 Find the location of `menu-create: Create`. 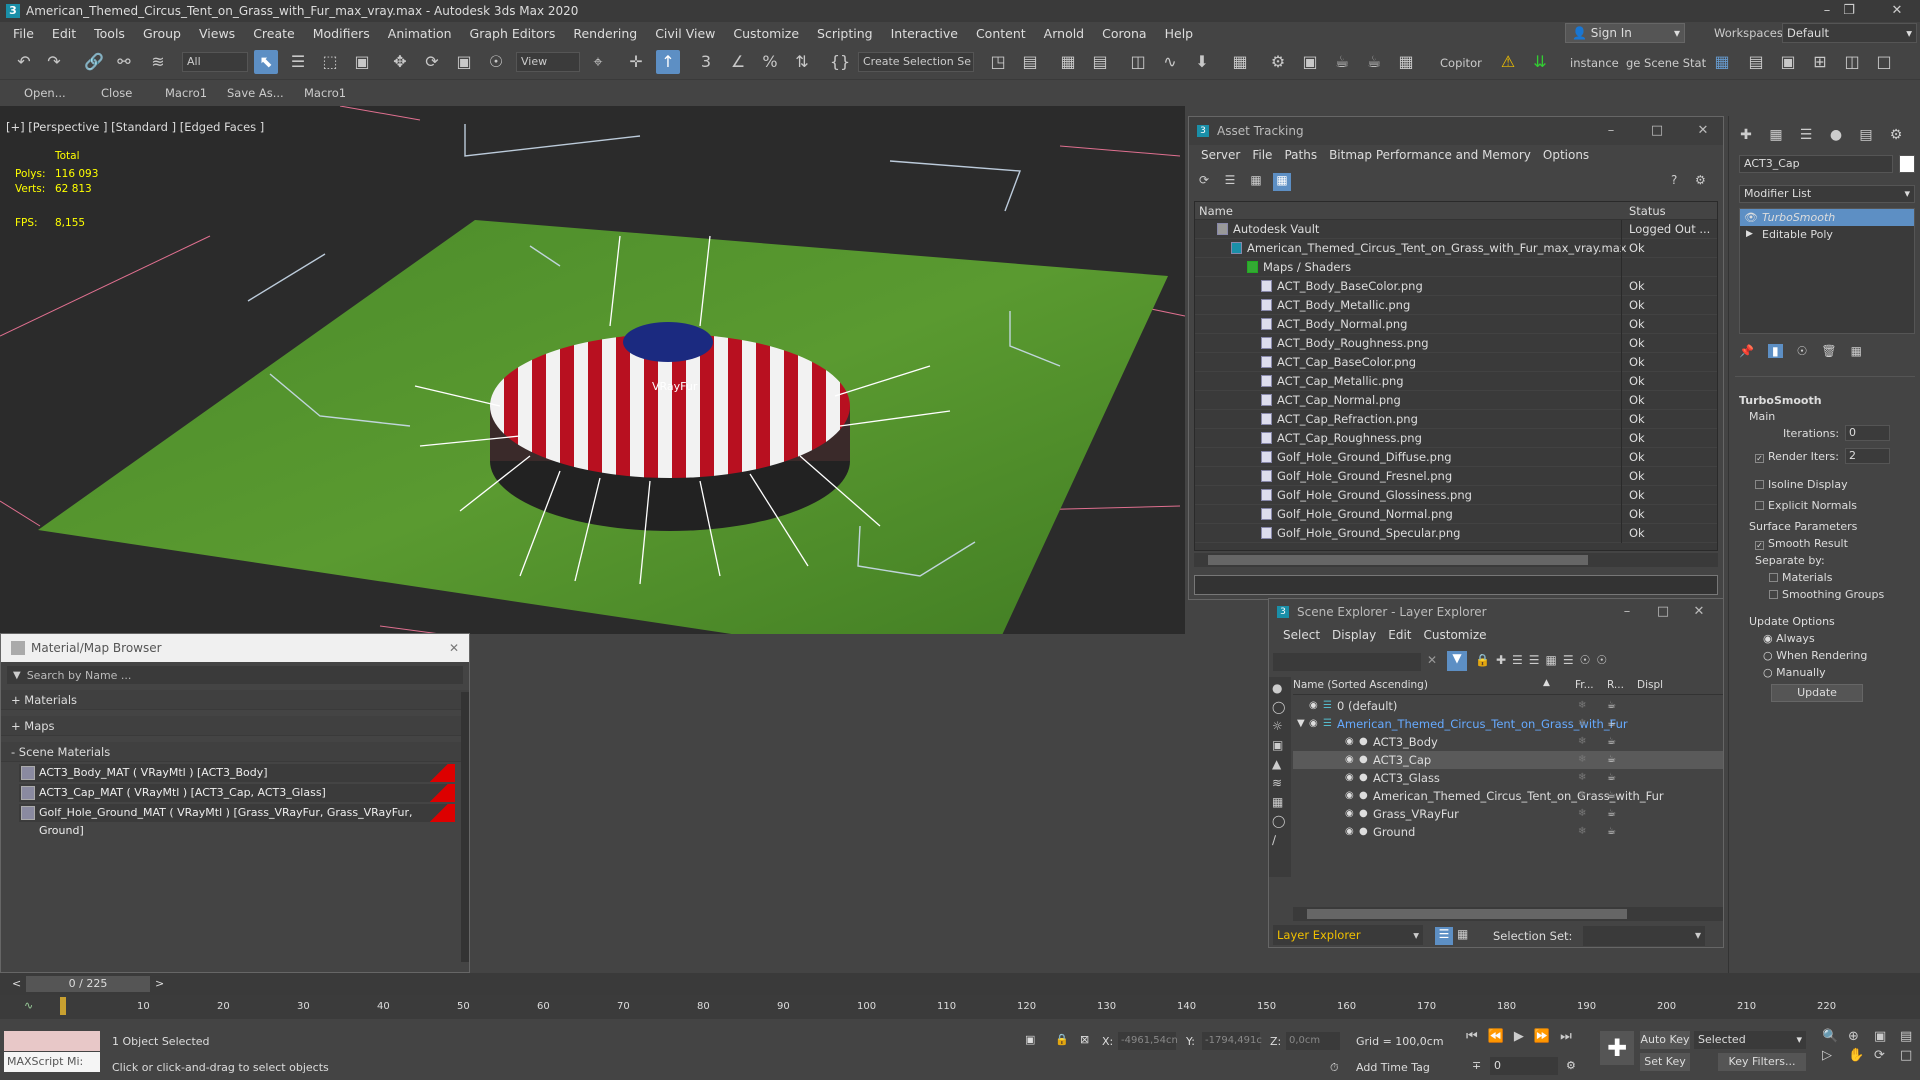

menu-create: Create is located at coordinates (274, 33).